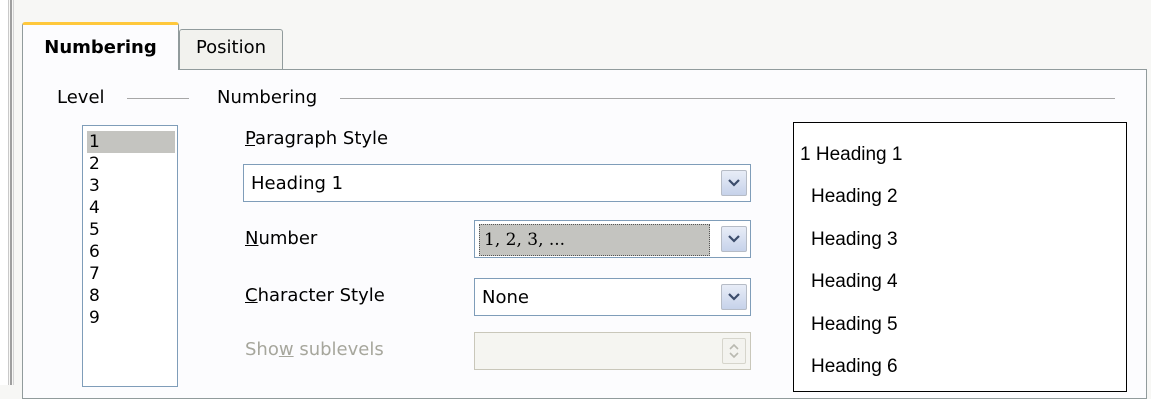 Image resolution: width=1151 pixels, height=399 pixels. I want to click on level-item: 8, so click(131, 296).